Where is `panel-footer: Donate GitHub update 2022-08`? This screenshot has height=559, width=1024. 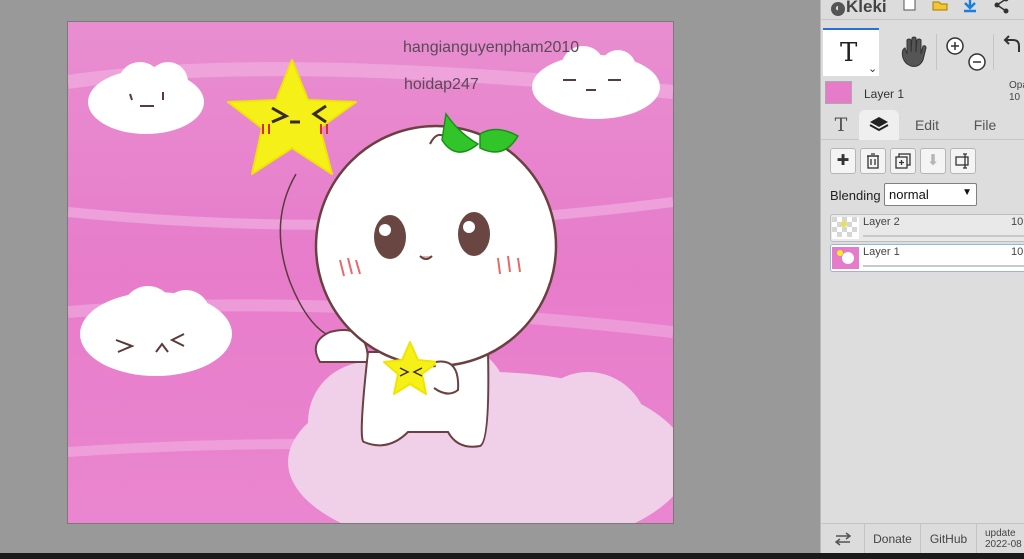 panel-footer: Donate GitHub update 2022-08 is located at coordinates (922, 538).